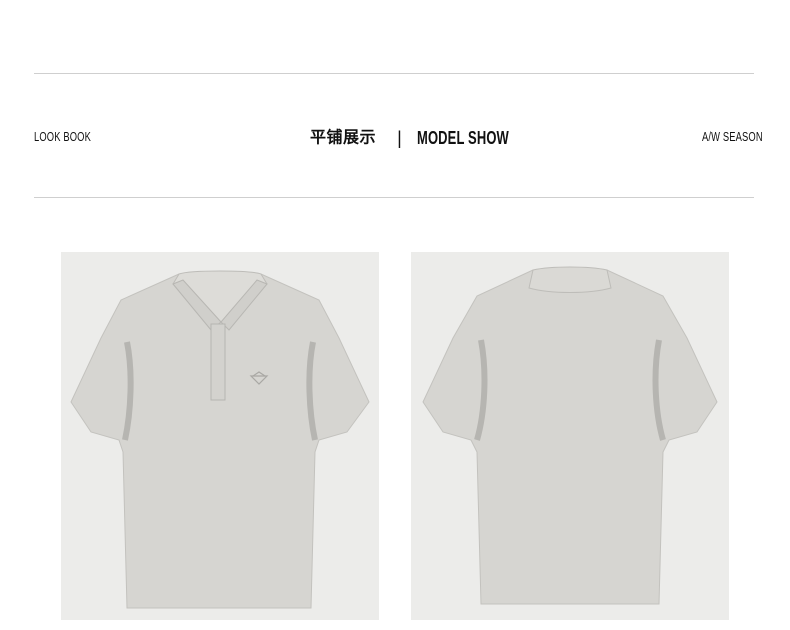  Describe the element at coordinates (394, 197) in the screenshot. I see `bottom-divider` at that location.